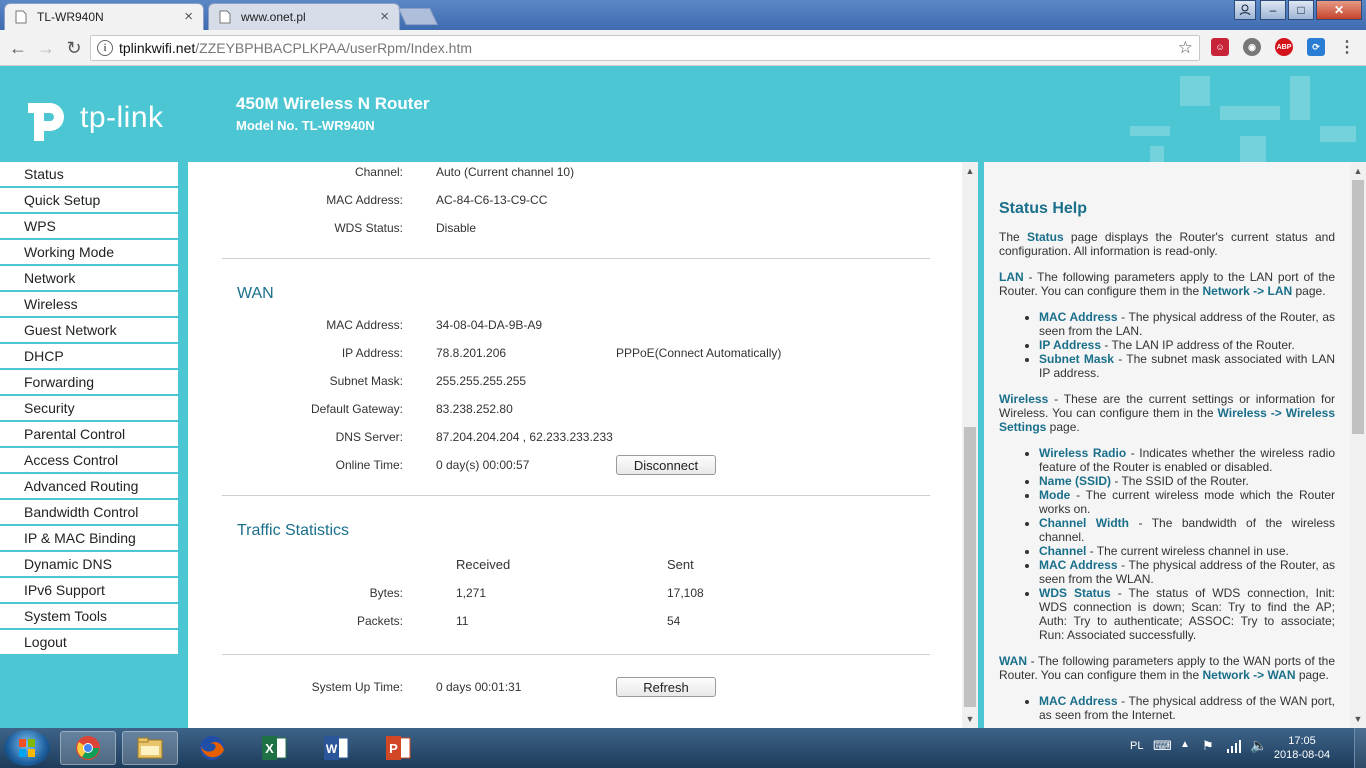  I want to click on menu-item-wireless: Wireless, so click(89, 304).